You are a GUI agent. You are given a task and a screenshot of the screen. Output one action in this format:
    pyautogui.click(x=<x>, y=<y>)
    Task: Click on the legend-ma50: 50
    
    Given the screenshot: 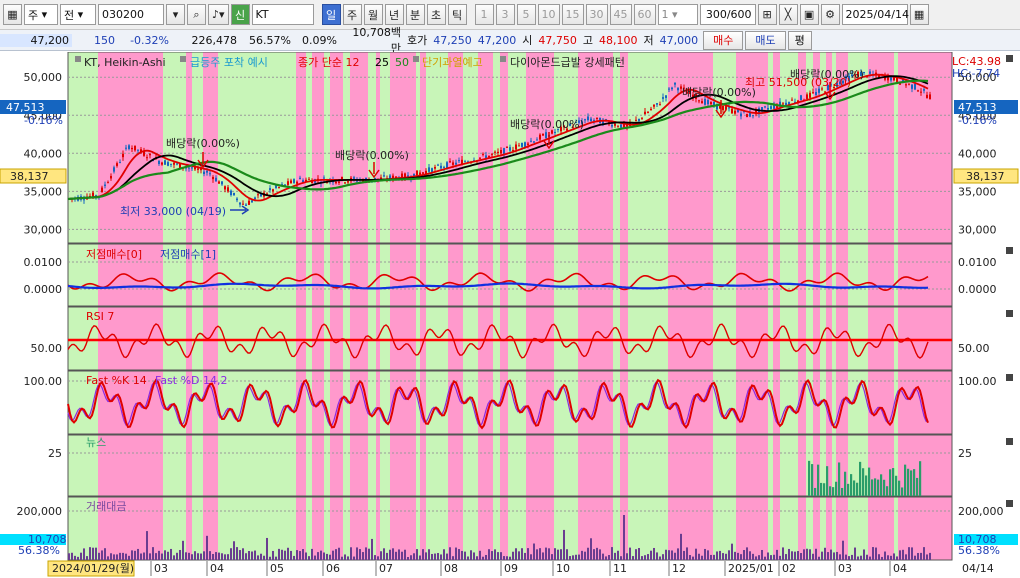 What is the action you would take?
    pyautogui.click(x=402, y=62)
    